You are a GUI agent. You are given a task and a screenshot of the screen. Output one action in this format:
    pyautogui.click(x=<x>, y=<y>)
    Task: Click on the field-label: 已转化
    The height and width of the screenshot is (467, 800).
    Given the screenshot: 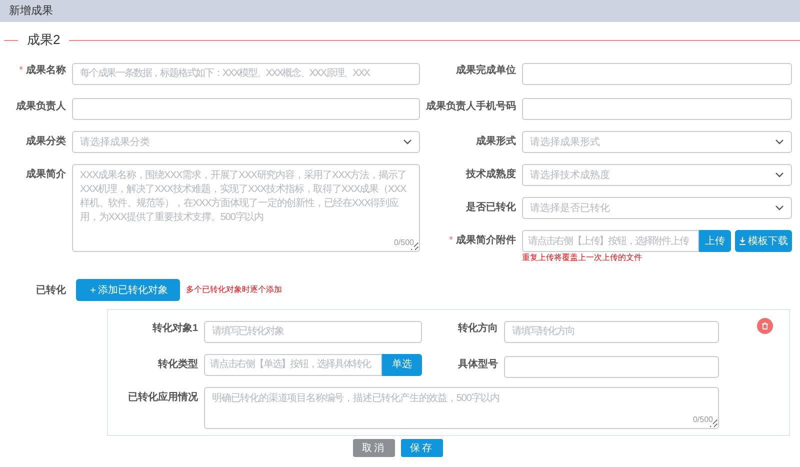 What is the action you would take?
    pyautogui.click(x=50, y=291)
    